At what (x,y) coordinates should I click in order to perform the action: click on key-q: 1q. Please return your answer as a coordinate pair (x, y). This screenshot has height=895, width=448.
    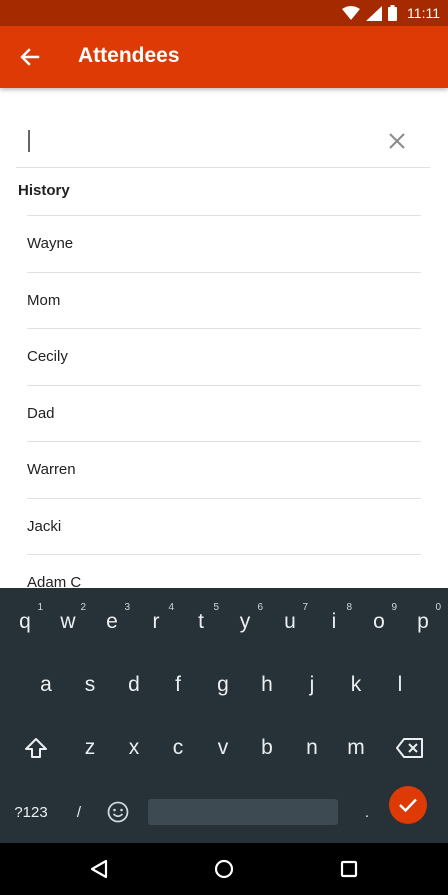
    Looking at the image, I should click on (25, 622).